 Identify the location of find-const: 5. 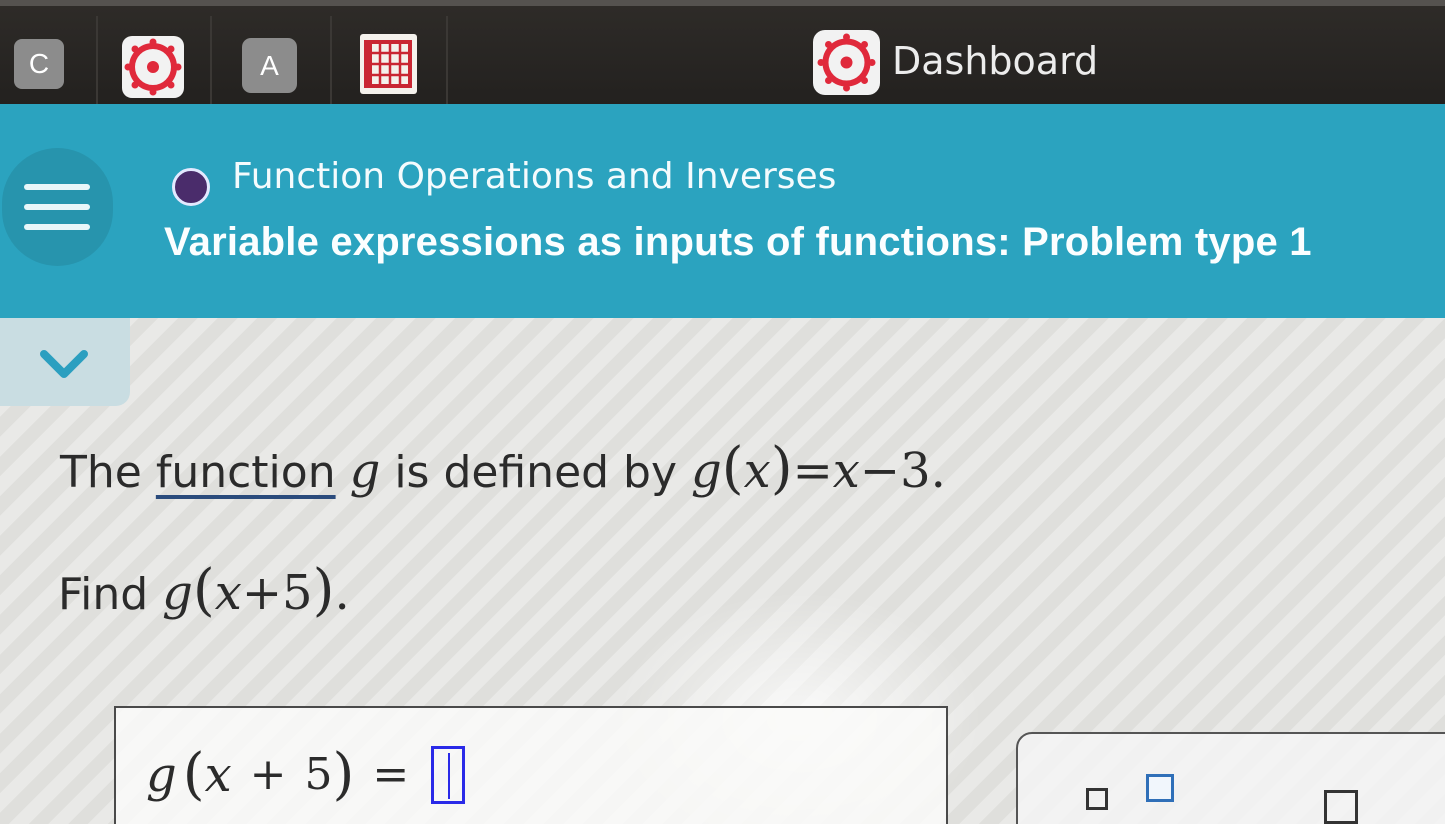
(297, 593).